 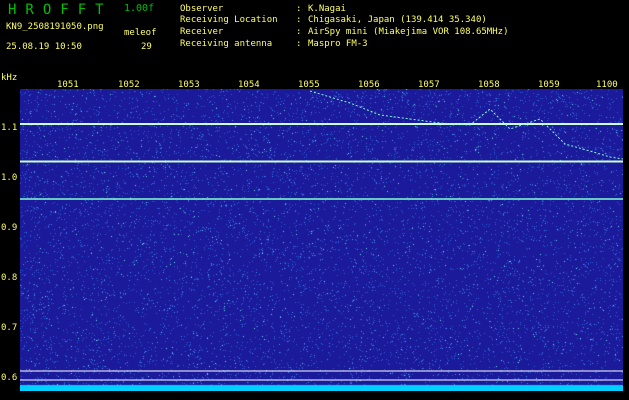 I want to click on info-observer-key: Observer, so click(x=202, y=9).